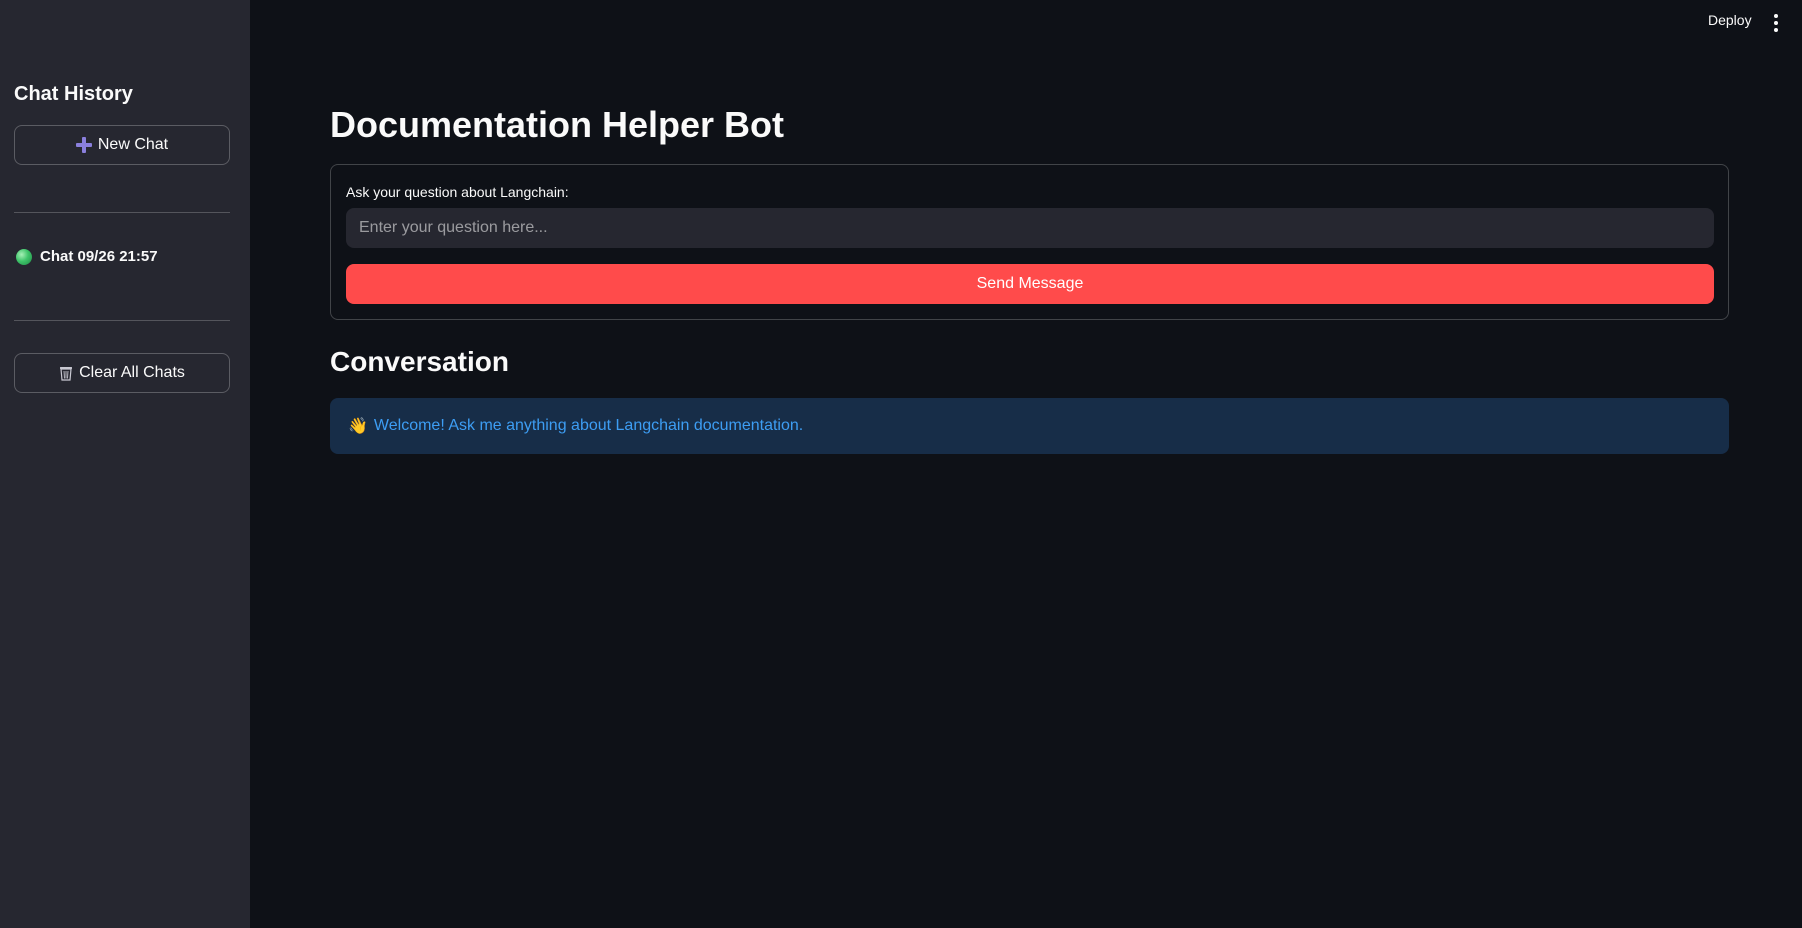 This screenshot has height=928, width=1802. What do you see at coordinates (1776, 23) in the screenshot?
I see `vertical-dots-icon` at bounding box center [1776, 23].